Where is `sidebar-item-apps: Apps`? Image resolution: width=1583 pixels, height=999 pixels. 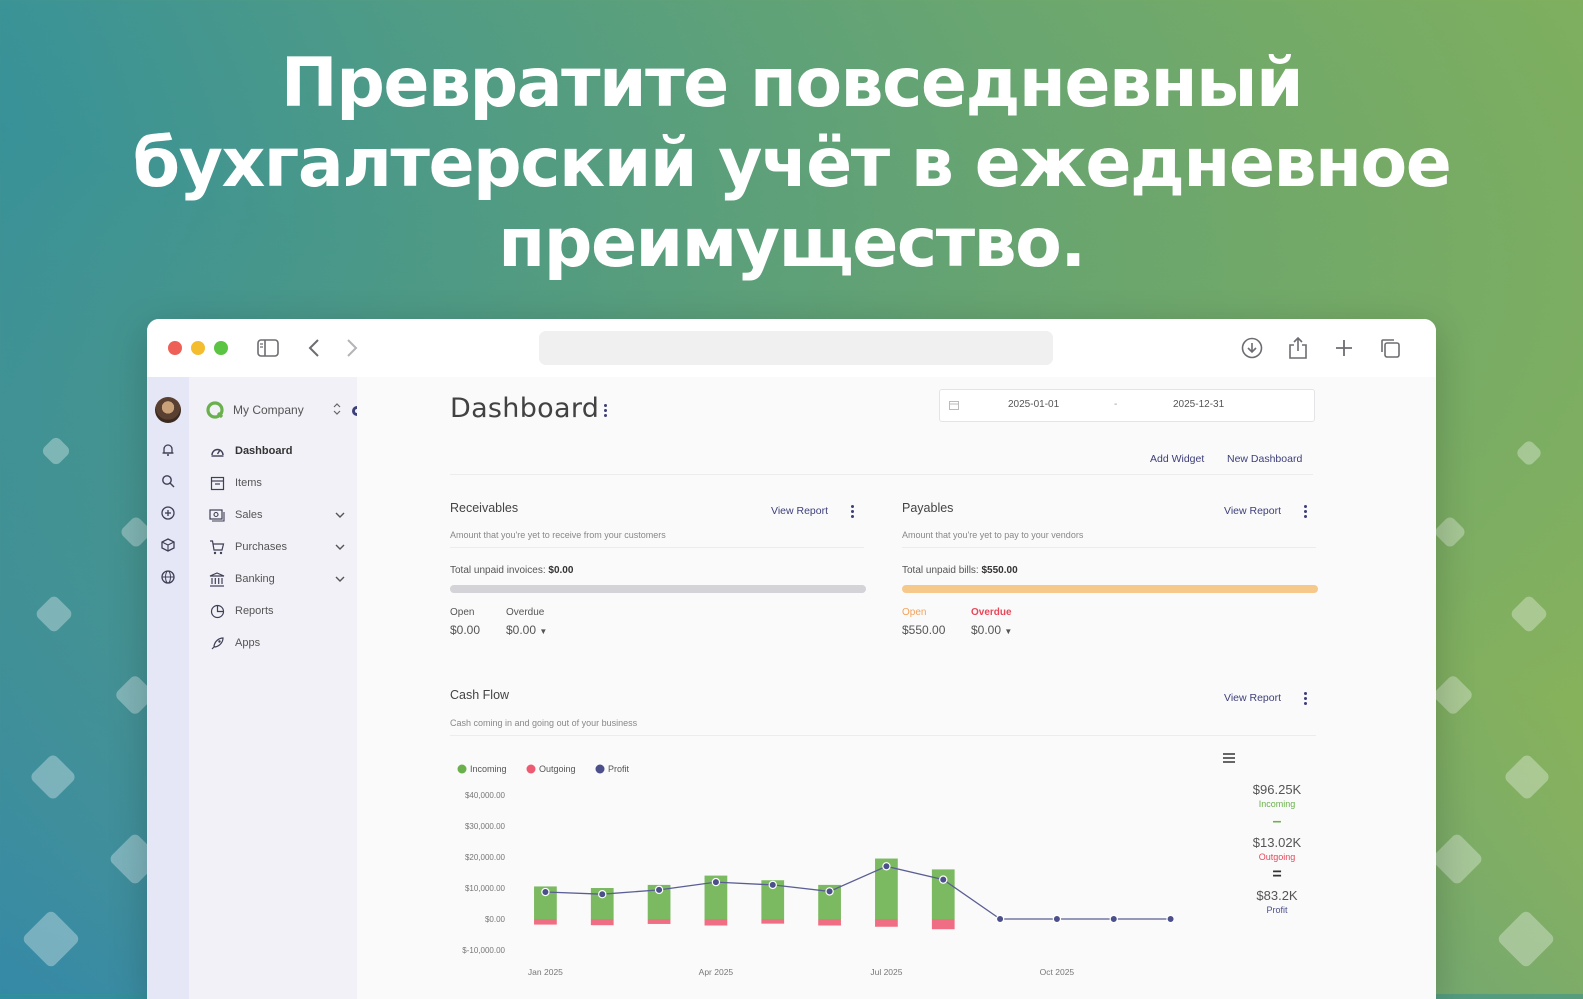
sidebar-item-apps: Apps is located at coordinates (282, 643).